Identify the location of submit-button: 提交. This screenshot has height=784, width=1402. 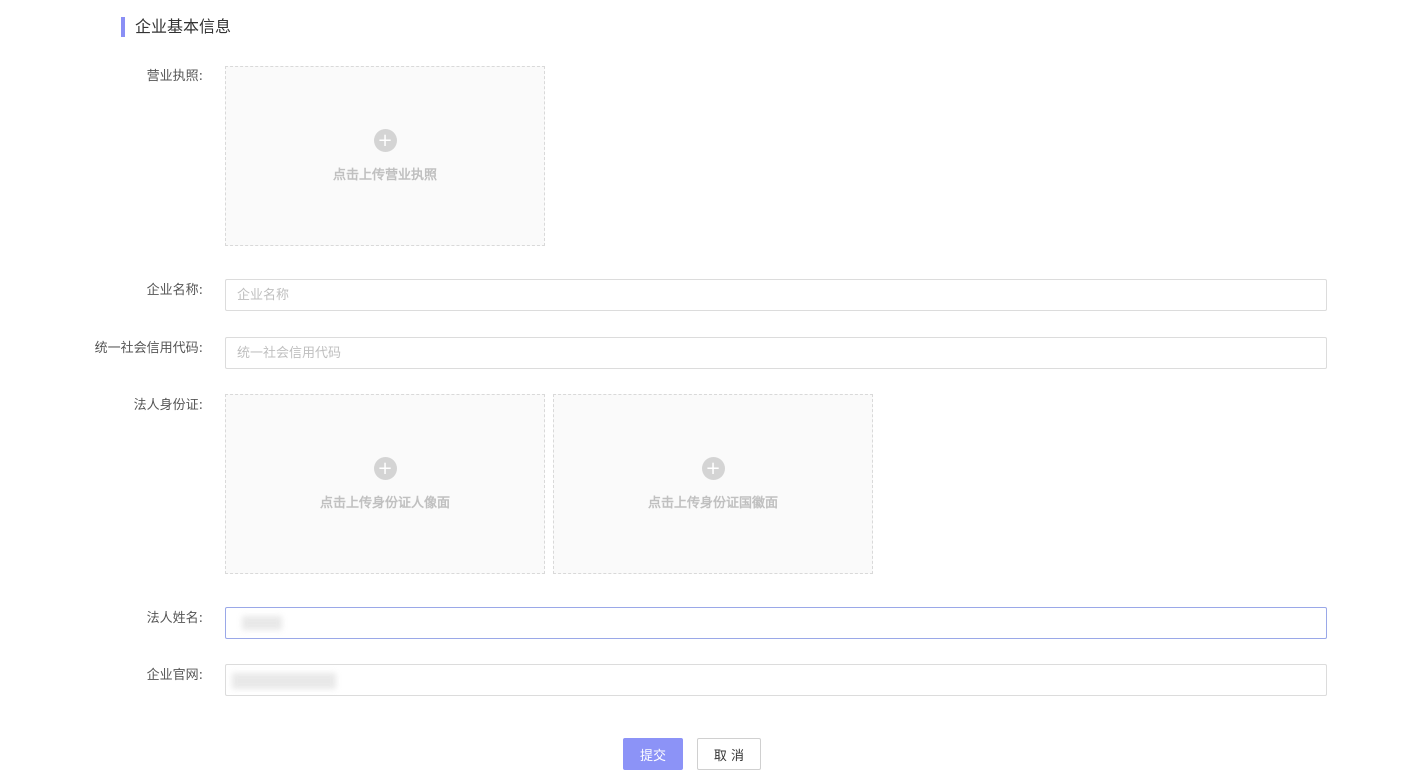
(653, 754).